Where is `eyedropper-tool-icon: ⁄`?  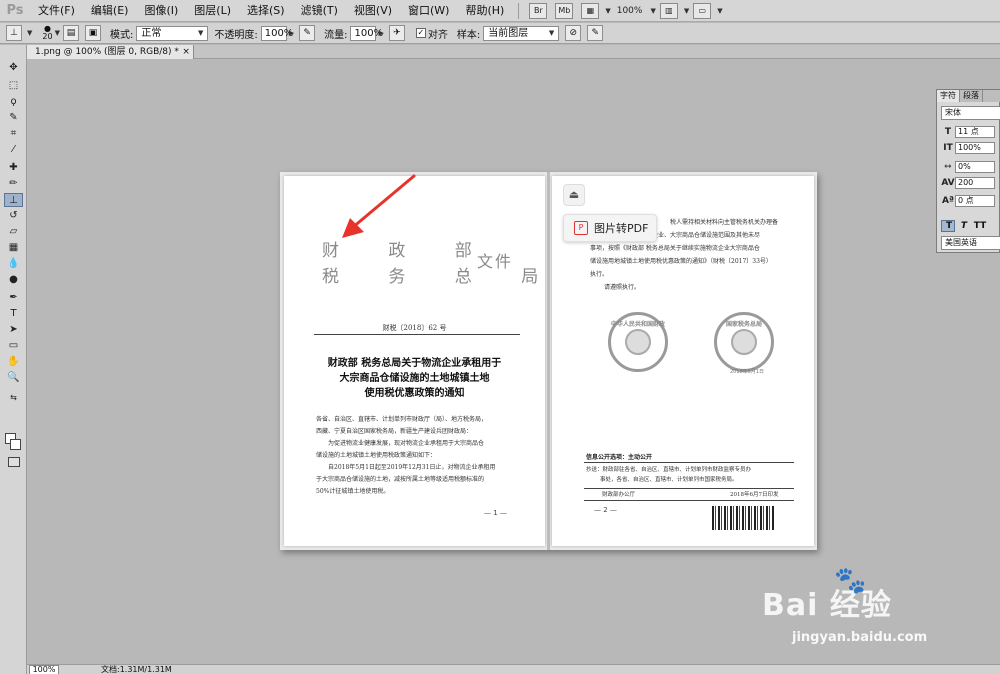
eyedropper-tool-icon: ⁄ is located at coordinates (13, 150).